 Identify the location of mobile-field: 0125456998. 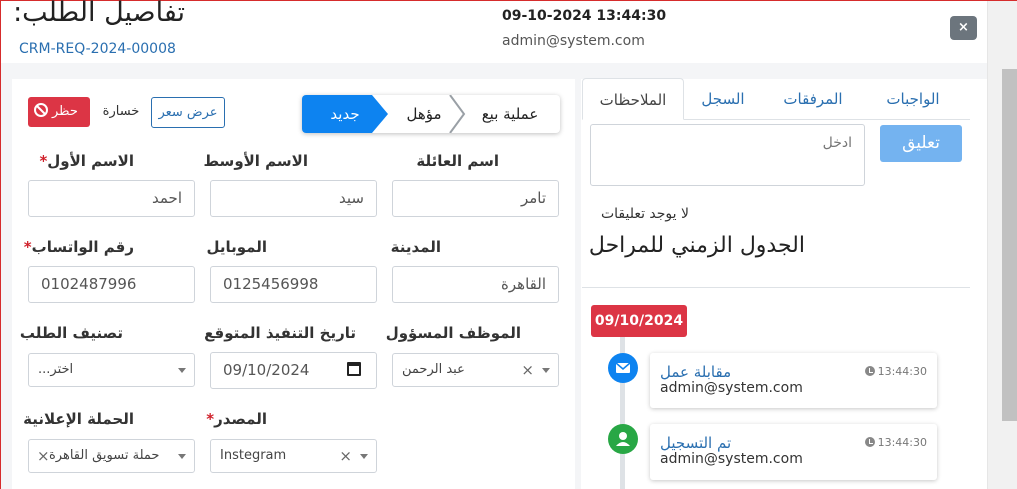
(293, 284).